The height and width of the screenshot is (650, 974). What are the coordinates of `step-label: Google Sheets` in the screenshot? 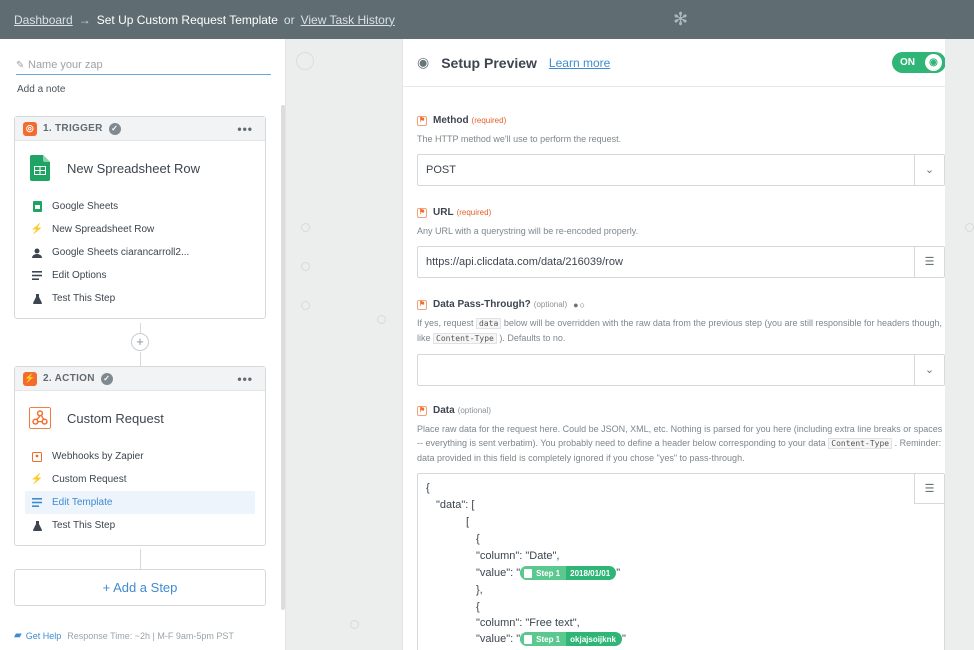 It's located at (85, 206).